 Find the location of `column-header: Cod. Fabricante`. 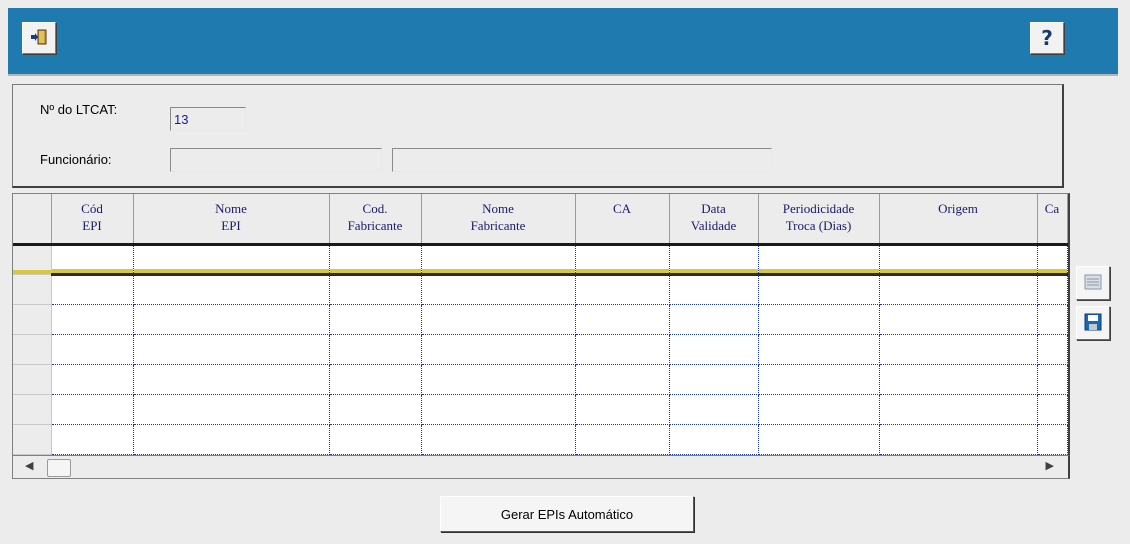

column-header: Cod. Fabricante is located at coordinates (375, 220).